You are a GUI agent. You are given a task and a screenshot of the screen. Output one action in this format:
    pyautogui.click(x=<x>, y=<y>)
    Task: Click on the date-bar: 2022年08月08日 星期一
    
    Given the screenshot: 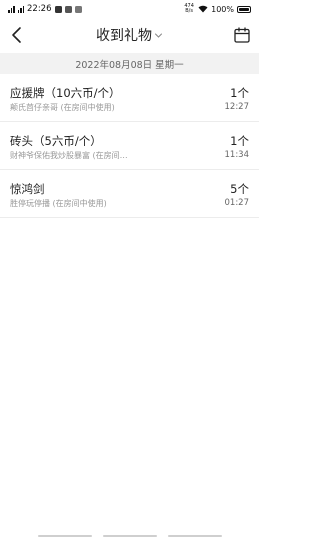 What is the action you would take?
    pyautogui.click(x=129, y=63)
    